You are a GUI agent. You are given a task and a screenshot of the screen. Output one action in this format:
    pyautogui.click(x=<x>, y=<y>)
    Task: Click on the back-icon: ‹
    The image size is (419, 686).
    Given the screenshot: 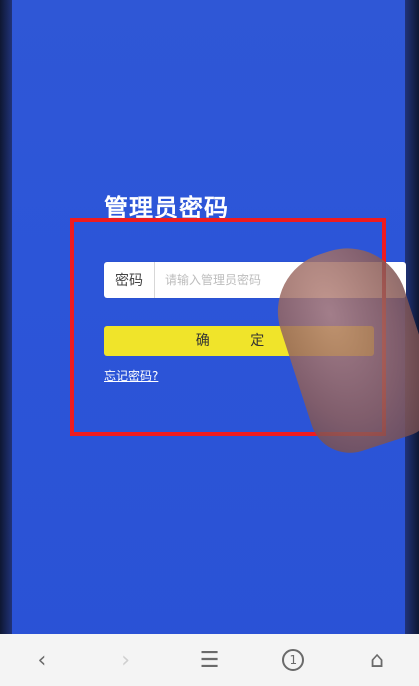 What is the action you would take?
    pyautogui.click(x=42, y=660)
    